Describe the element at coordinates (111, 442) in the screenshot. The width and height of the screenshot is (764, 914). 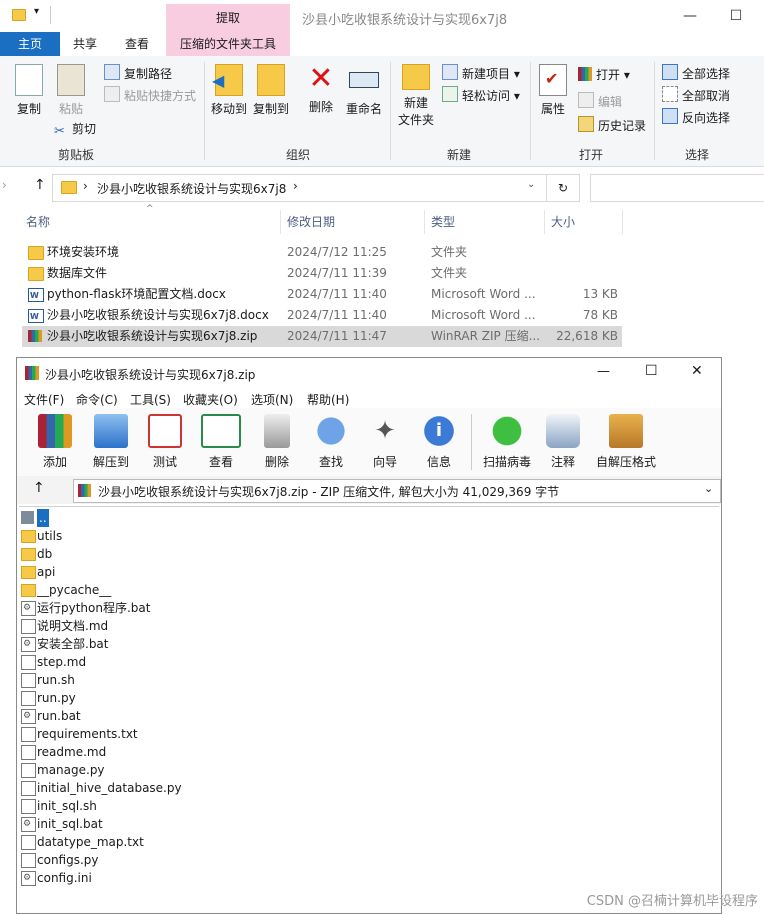
I see `extract-to-button: 解压到` at that location.